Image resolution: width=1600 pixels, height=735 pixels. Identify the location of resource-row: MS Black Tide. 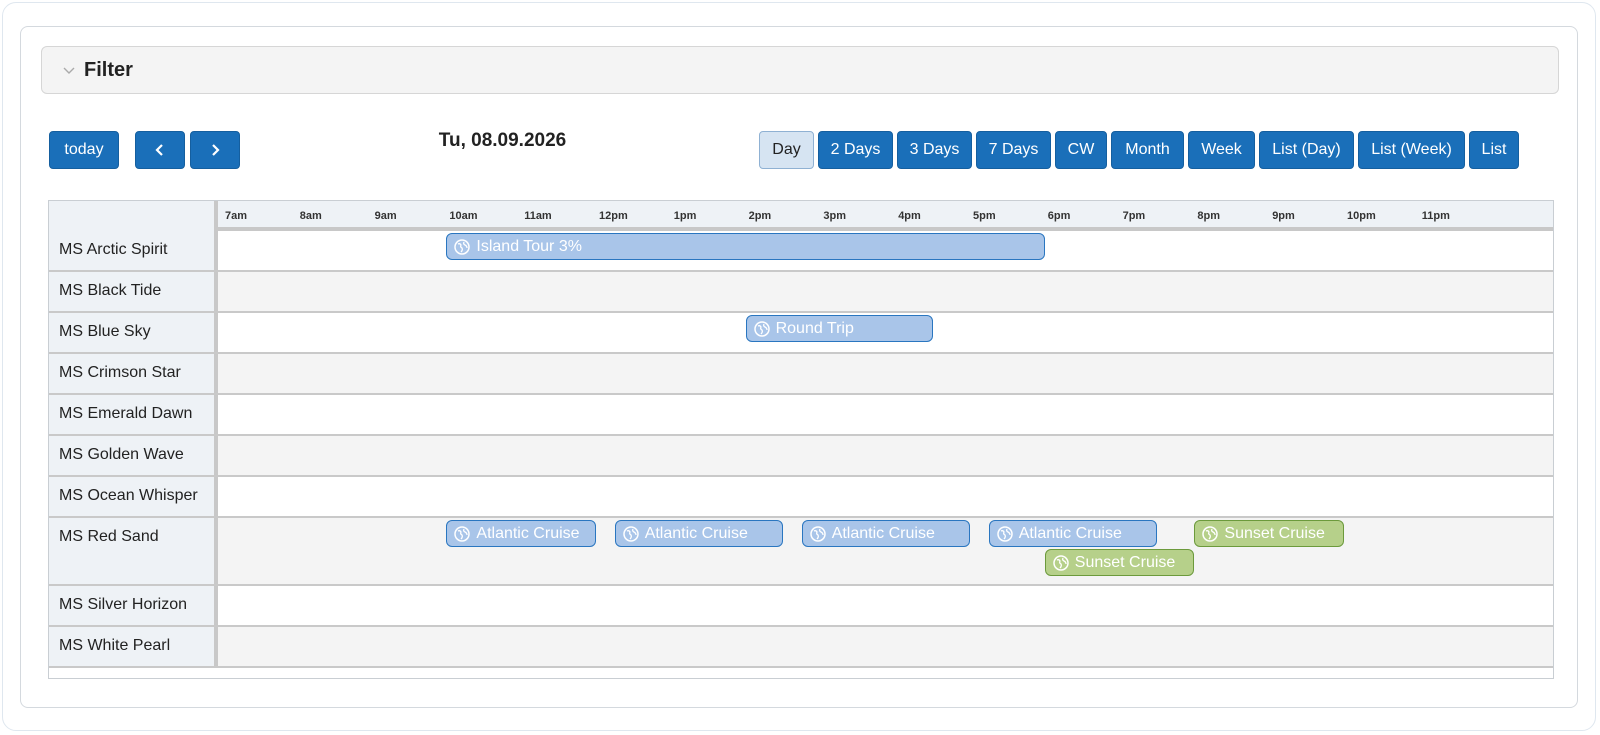
(801, 292).